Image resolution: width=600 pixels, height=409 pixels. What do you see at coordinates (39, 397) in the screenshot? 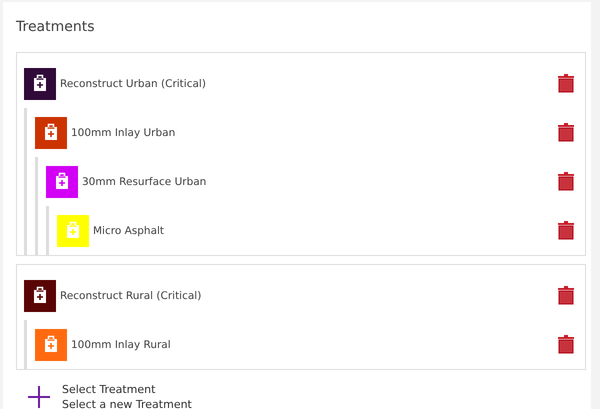
I see `plus-icon` at bounding box center [39, 397].